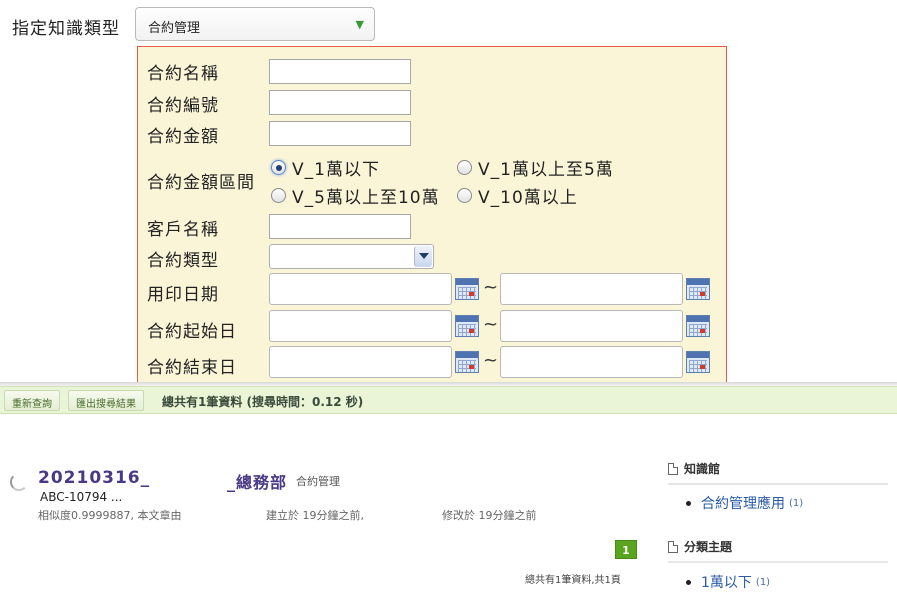 The height and width of the screenshot is (597, 897). Describe the element at coordinates (778, 550) in the screenshot. I see `topic-heading: 分類主題` at that location.